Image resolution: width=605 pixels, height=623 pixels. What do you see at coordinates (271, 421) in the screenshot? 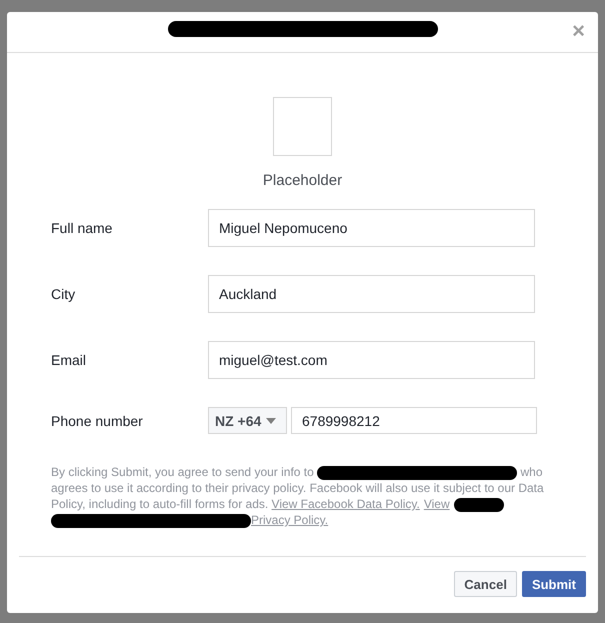
I see `caret-icon` at bounding box center [271, 421].